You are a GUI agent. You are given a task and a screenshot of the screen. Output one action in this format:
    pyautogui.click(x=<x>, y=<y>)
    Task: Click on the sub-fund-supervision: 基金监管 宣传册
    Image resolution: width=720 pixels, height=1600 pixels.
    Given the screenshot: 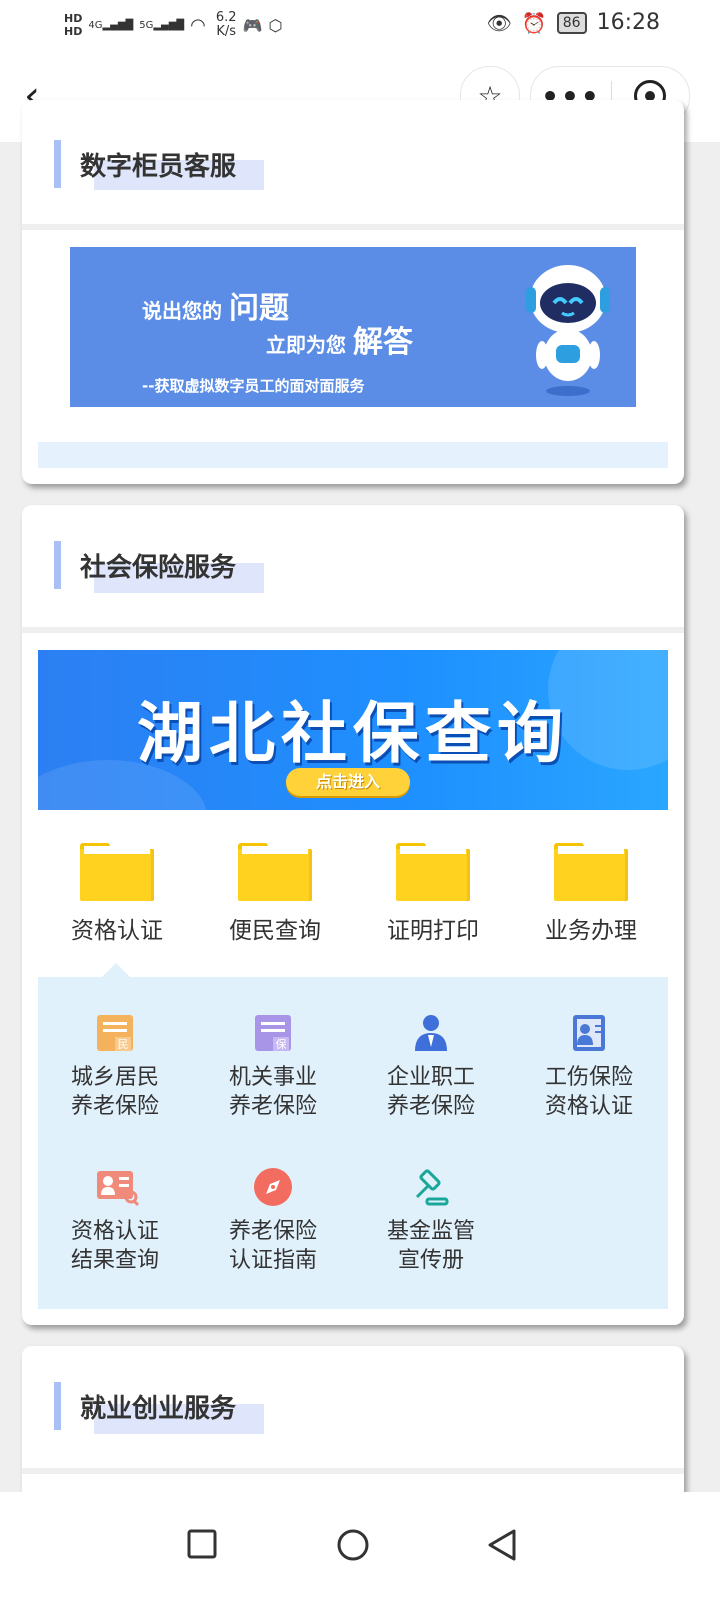 What is the action you would take?
    pyautogui.click(x=431, y=1221)
    